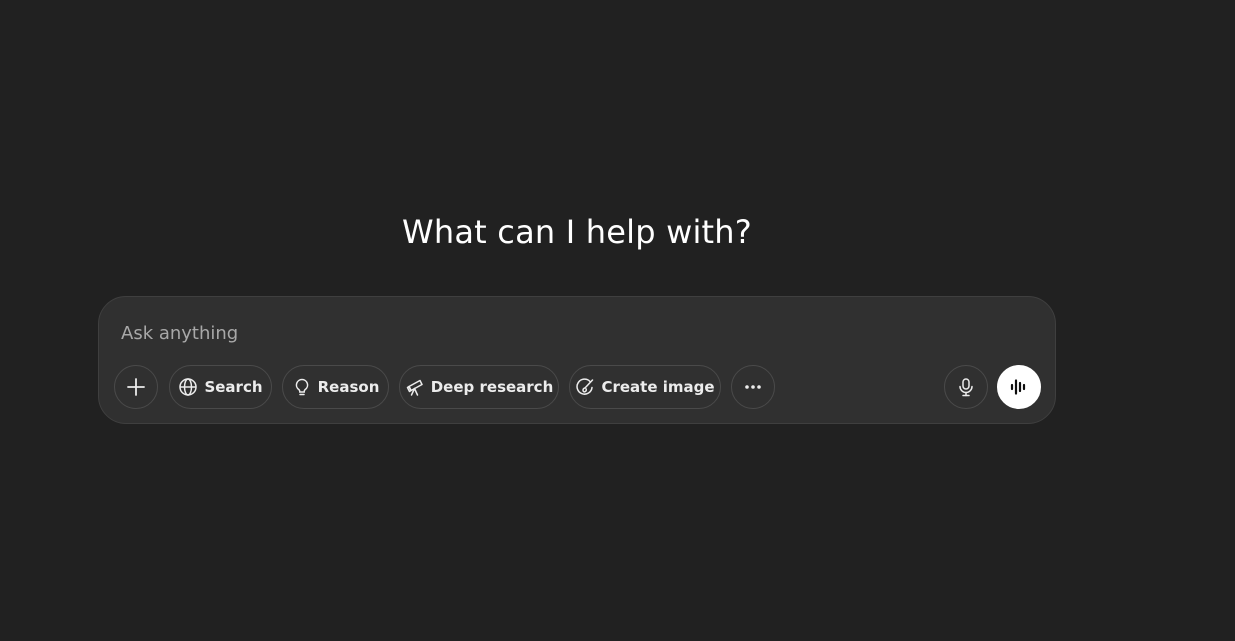 This screenshot has width=1235, height=641. What do you see at coordinates (348, 387) in the screenshot?
I see `reason-button-label: Reason` at bounding box center [348, 387].